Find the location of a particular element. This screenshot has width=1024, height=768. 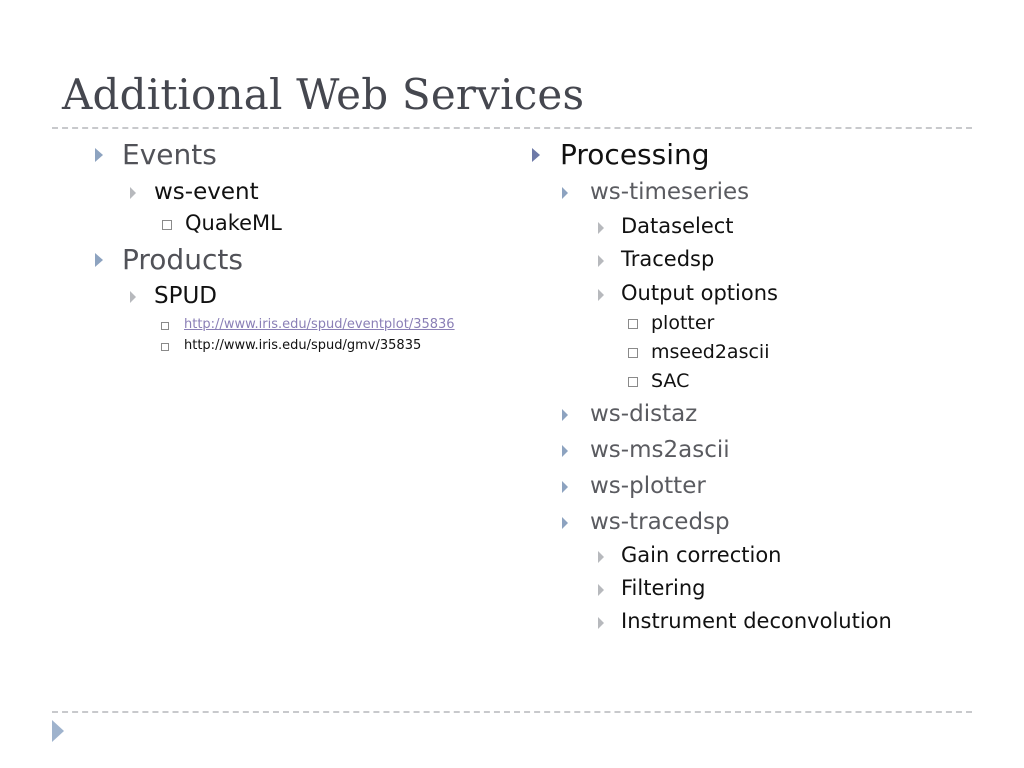

bullet-products: Products is located at coordinates (182, 259).